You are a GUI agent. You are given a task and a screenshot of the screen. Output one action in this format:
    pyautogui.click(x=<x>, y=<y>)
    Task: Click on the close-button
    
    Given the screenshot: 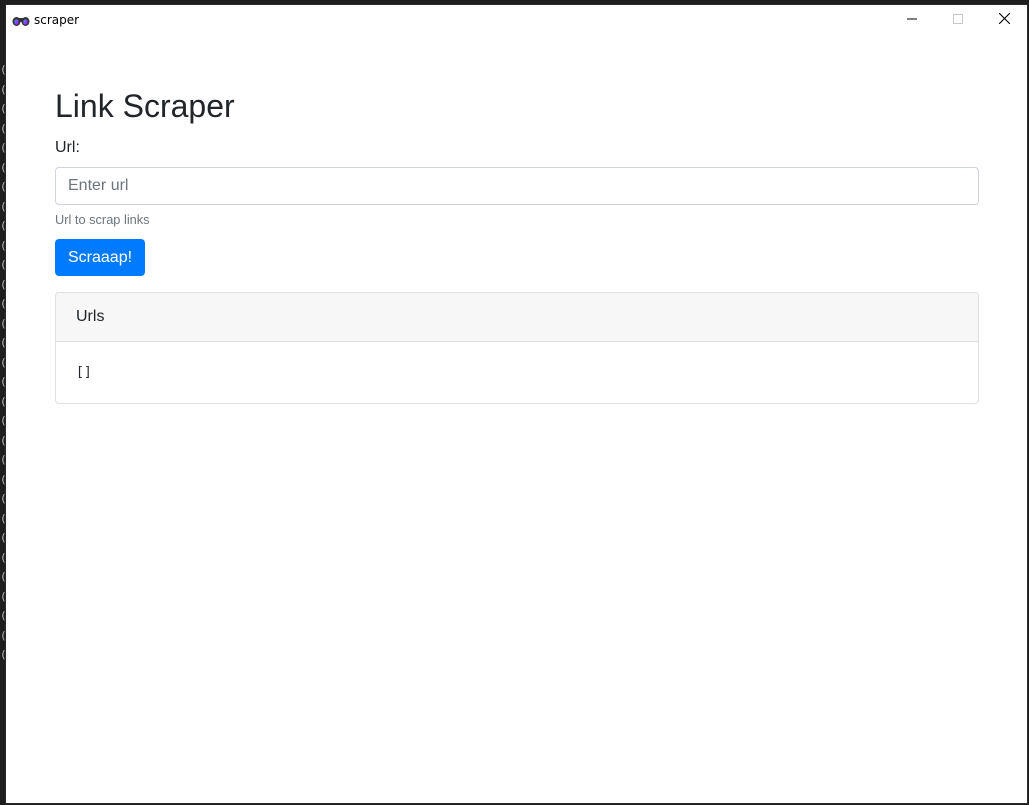 What is the action you would take?
    pyautogui.click(x=1004, y=19)
    